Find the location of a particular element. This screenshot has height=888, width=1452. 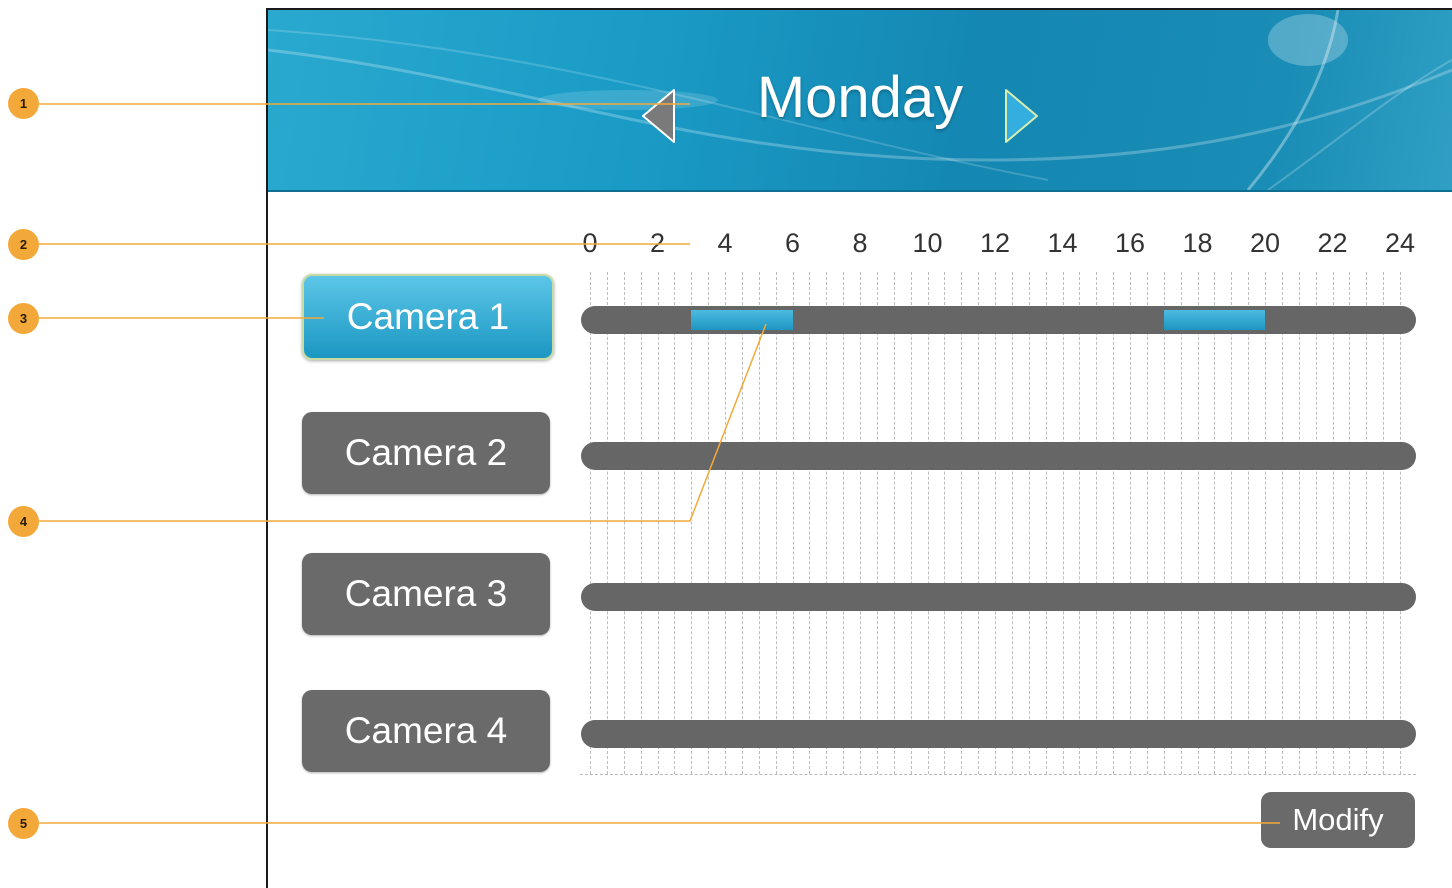

callout-2: 2 is located at coordinates (23, 244).